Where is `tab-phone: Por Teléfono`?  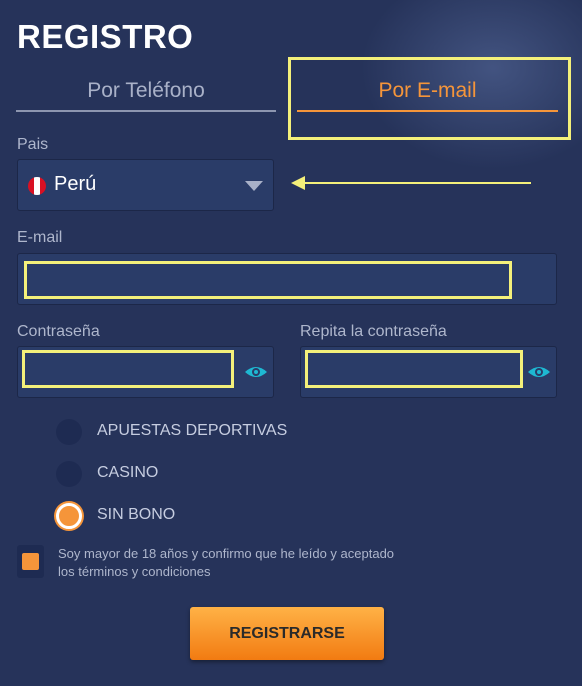
tab-phone: Por Teléfono is located at coordinates (146, 92).